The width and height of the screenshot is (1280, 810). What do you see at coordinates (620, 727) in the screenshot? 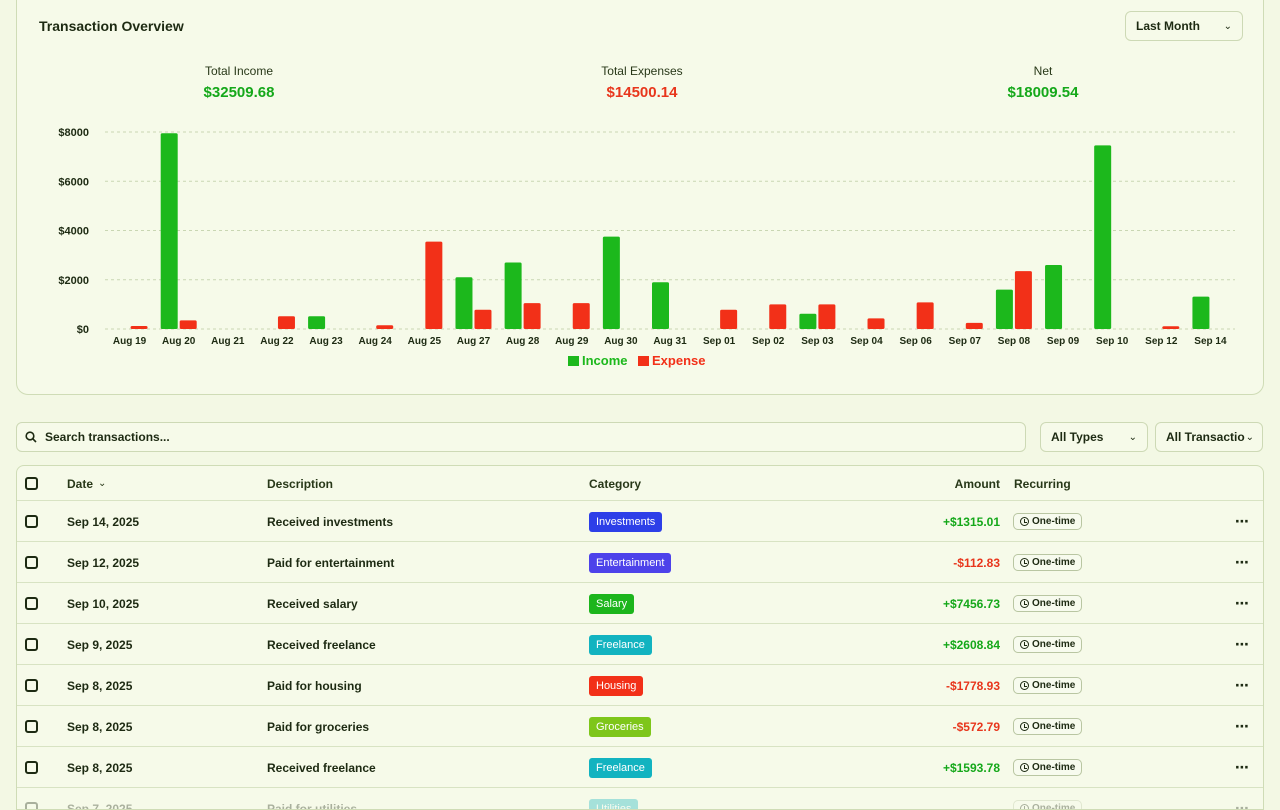
I see `category-badge: Groceries` at bounding box center [620, 727].